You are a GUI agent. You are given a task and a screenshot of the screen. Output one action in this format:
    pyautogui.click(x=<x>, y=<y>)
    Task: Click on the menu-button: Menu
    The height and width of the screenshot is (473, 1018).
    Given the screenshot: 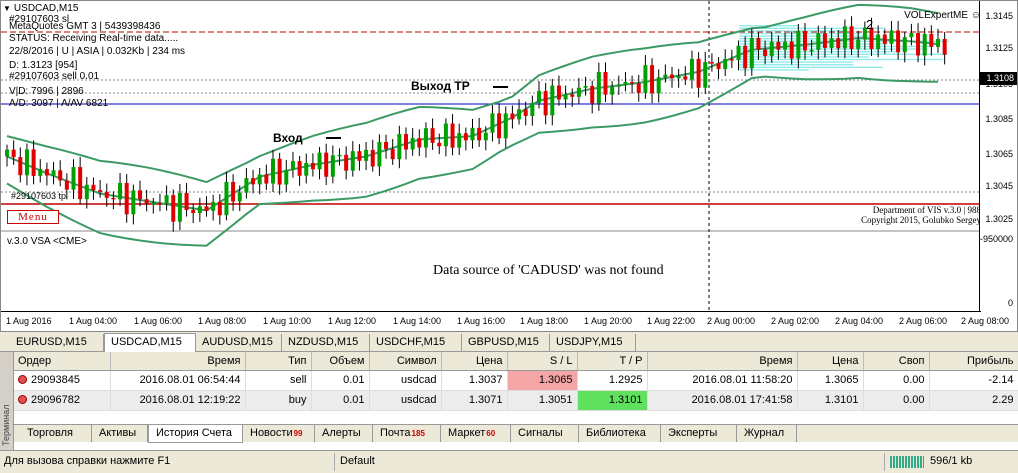 What is the action you would take?
    pyautogui.click(x=33, y=217)
    